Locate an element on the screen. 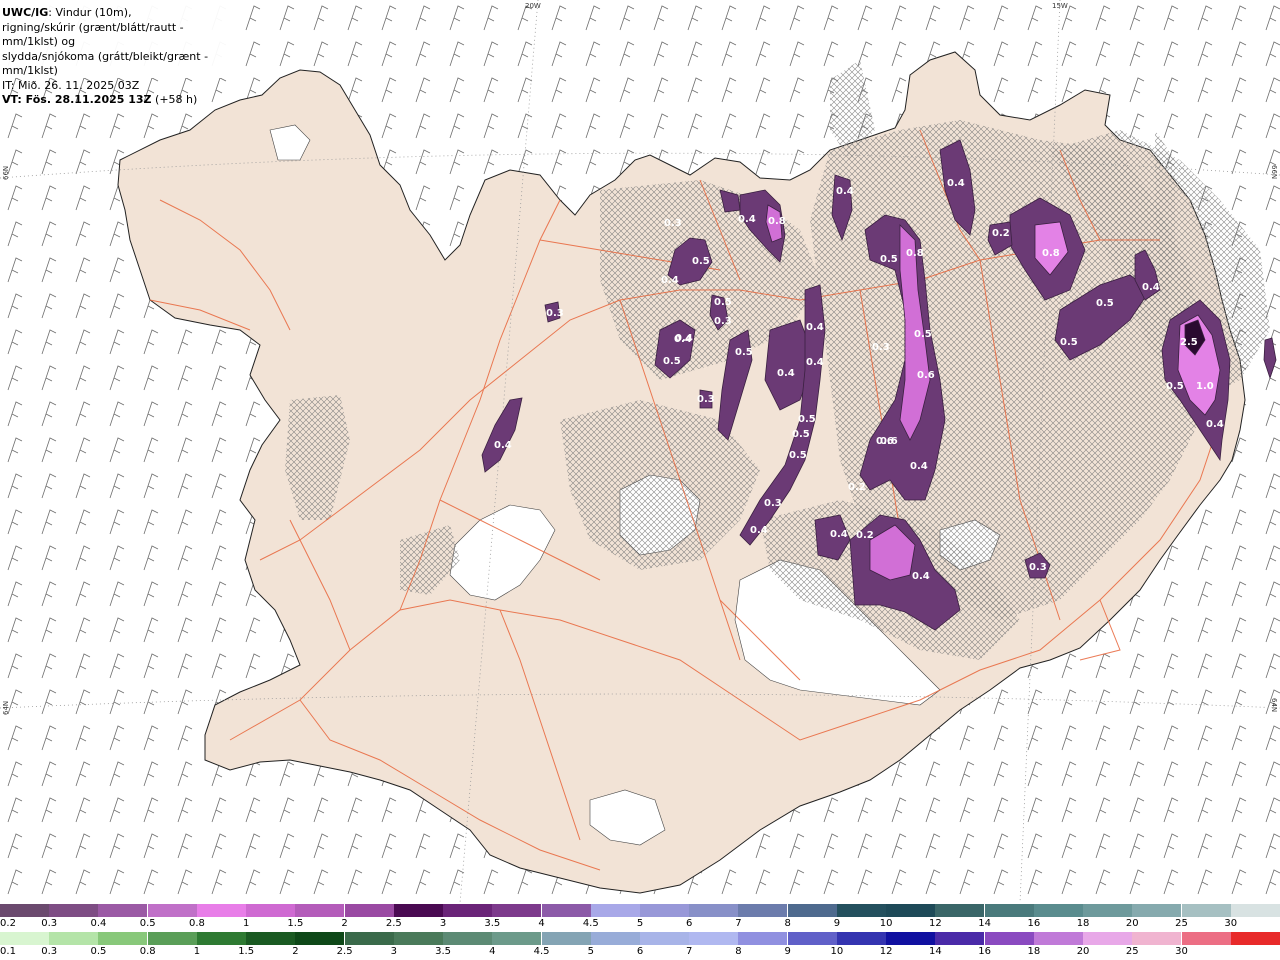 Image resolution: width=1280 pixels, height=960 pixels. legend-snow-tick-label: 0.4 is located at coordinates (98, 923).